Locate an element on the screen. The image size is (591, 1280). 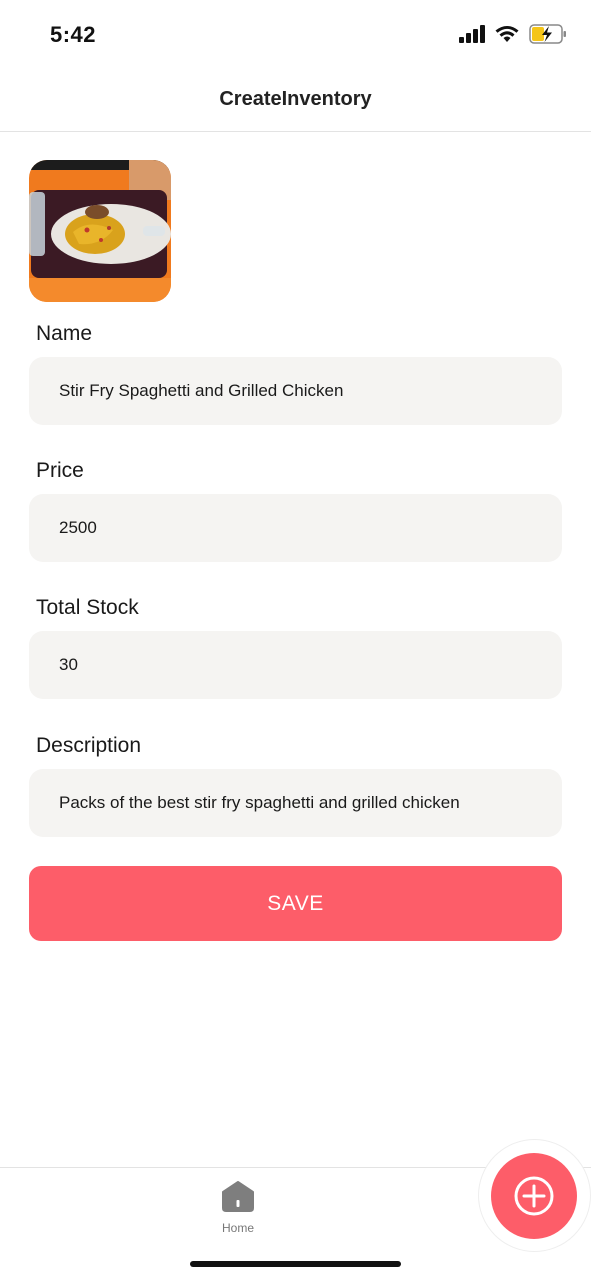
description-field-box is located at coordinates (295, 803).